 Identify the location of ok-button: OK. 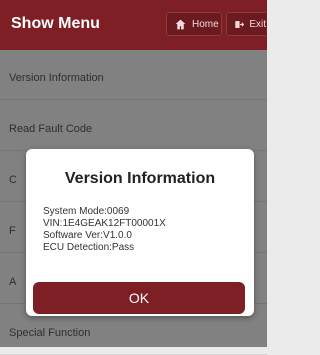
(139, 298).